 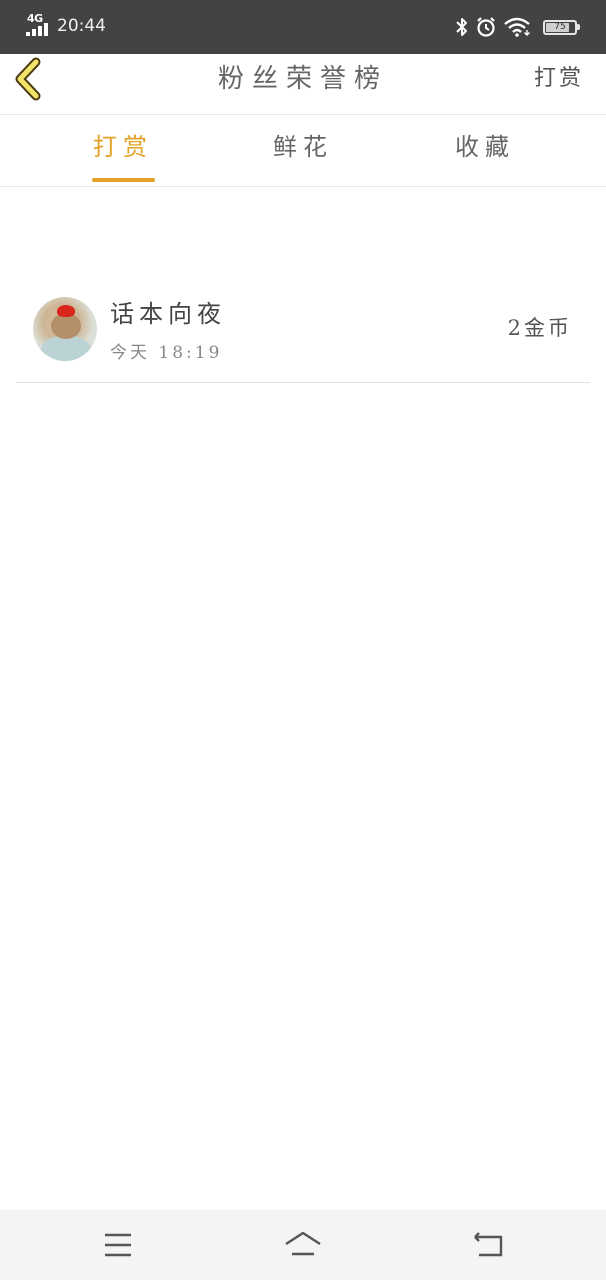 I want to click on clock: 20:44, so click(x=81, y=26).